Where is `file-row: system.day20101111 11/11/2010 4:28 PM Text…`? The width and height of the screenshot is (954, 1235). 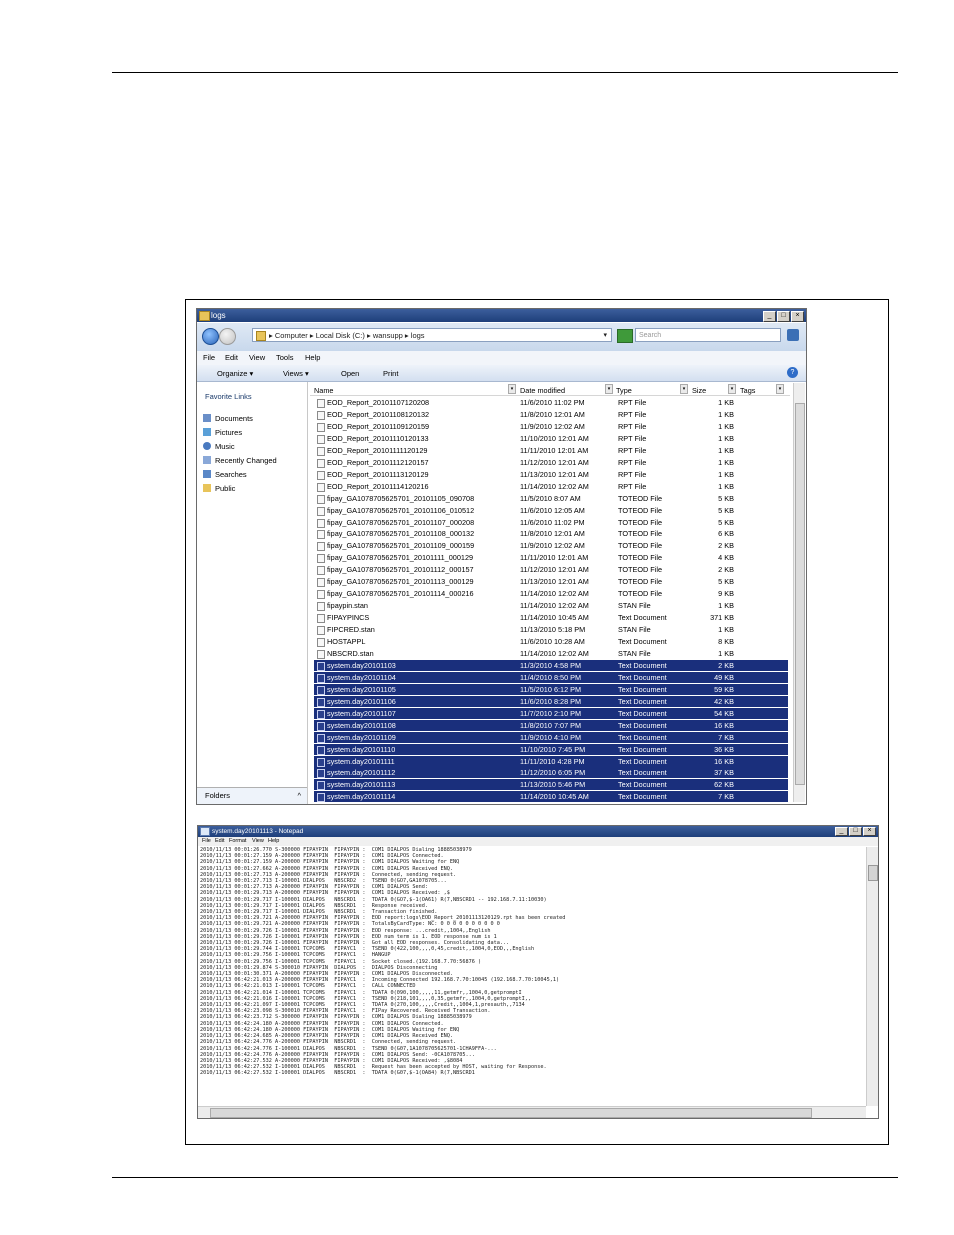
file-row: system.day20101111 11/11/2010 4:28 PM Text… is located at coordinates (551, 761).